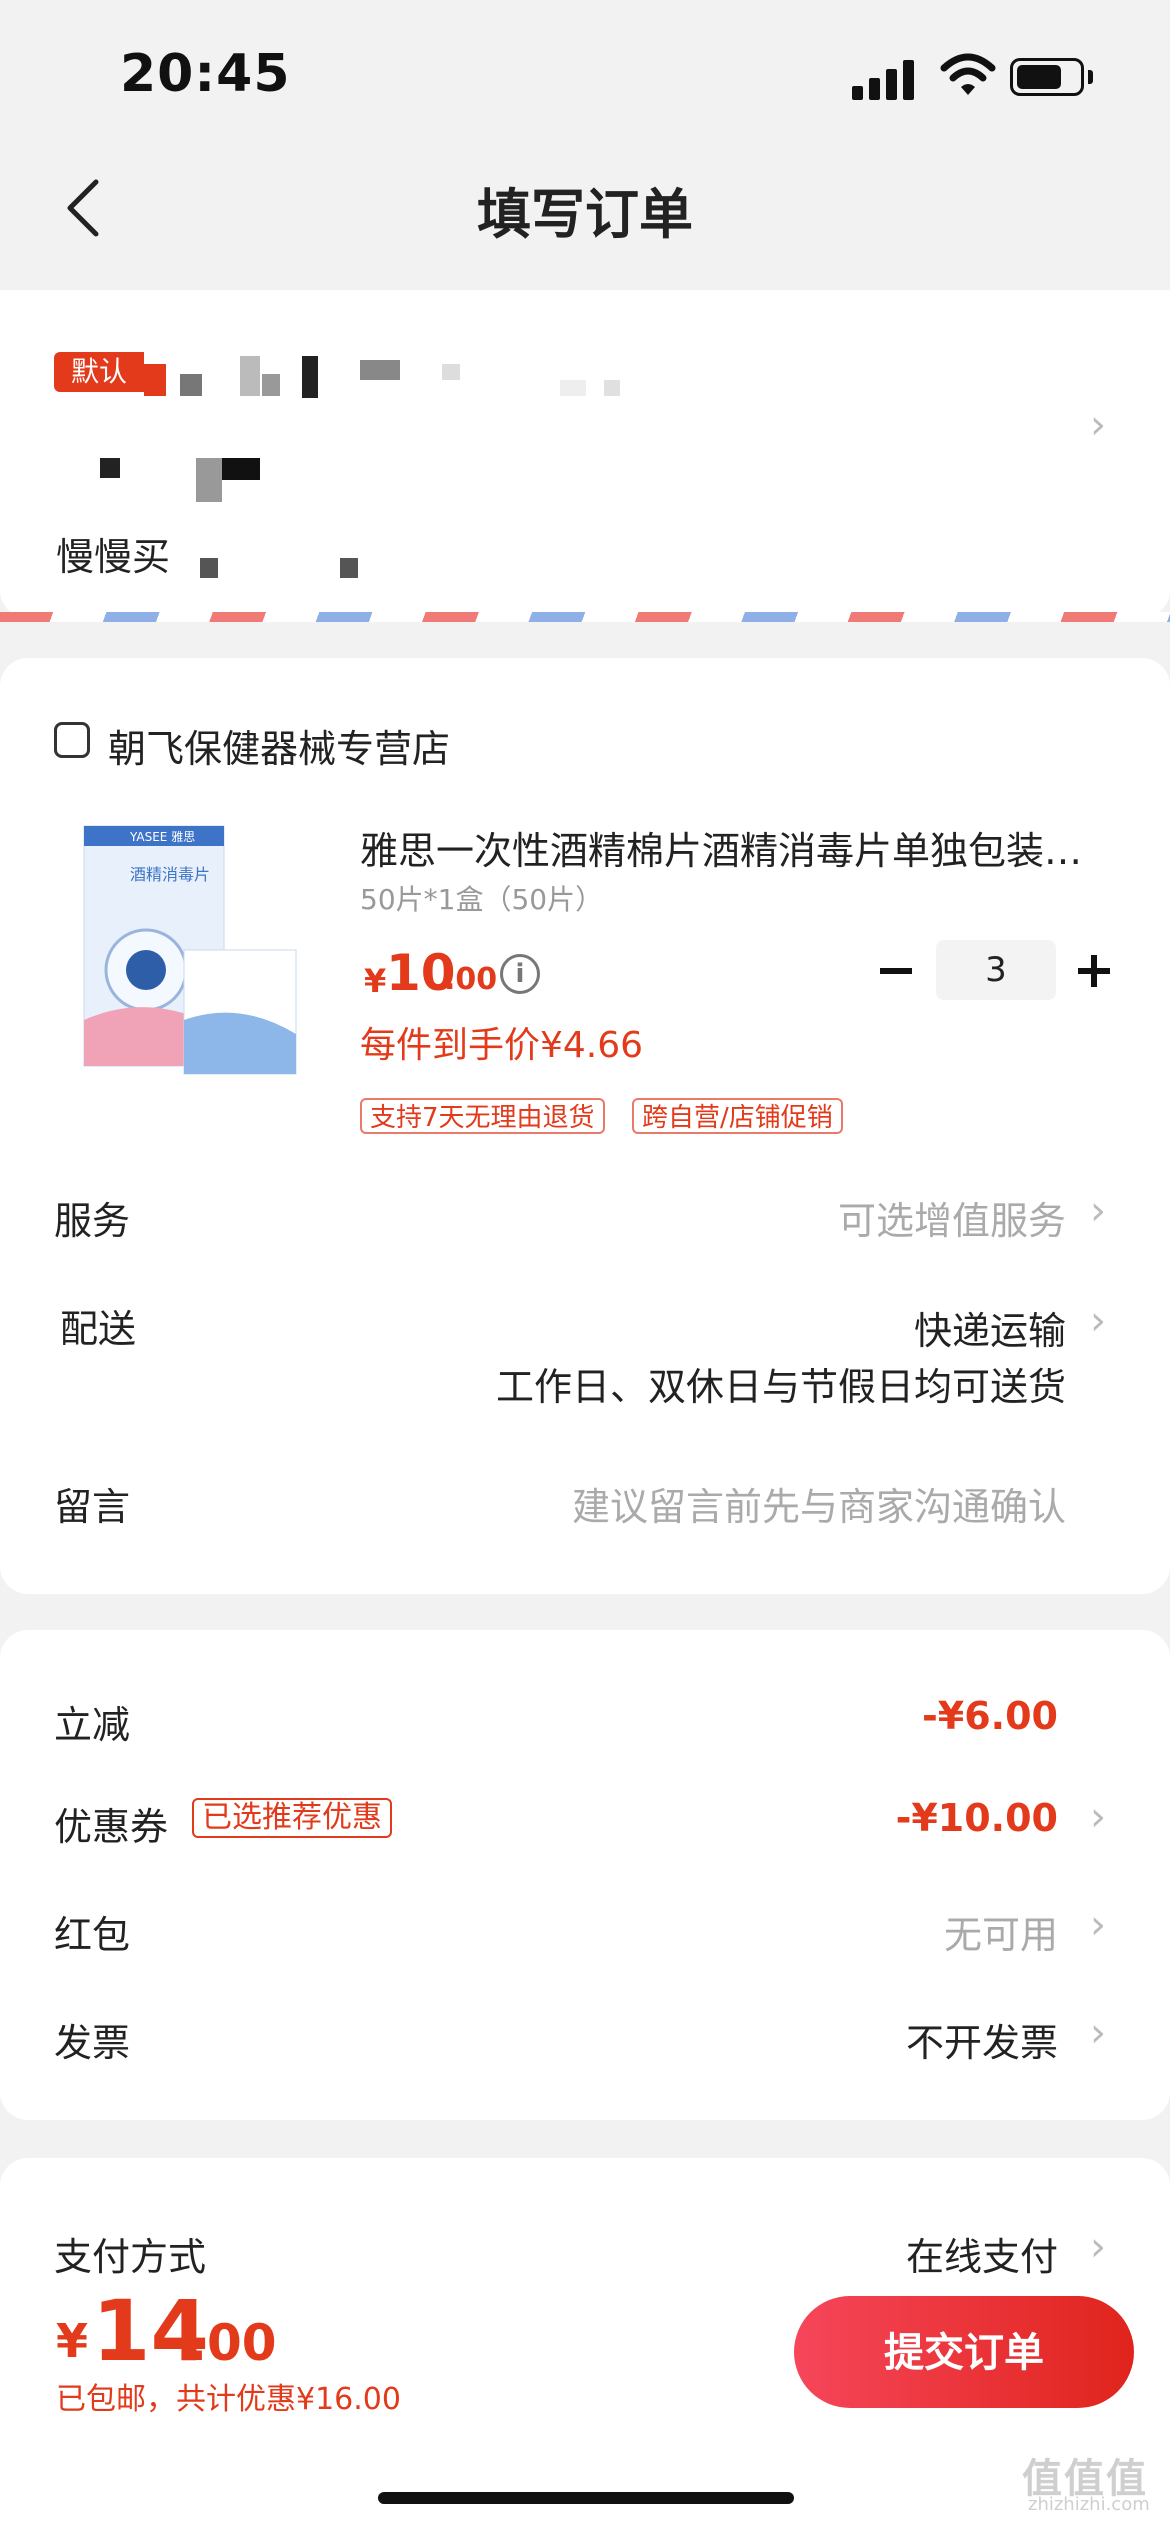 The width and height of the screenshot is (1170, 2532). I want to click on service-label: 服务, so click(92, 1221).